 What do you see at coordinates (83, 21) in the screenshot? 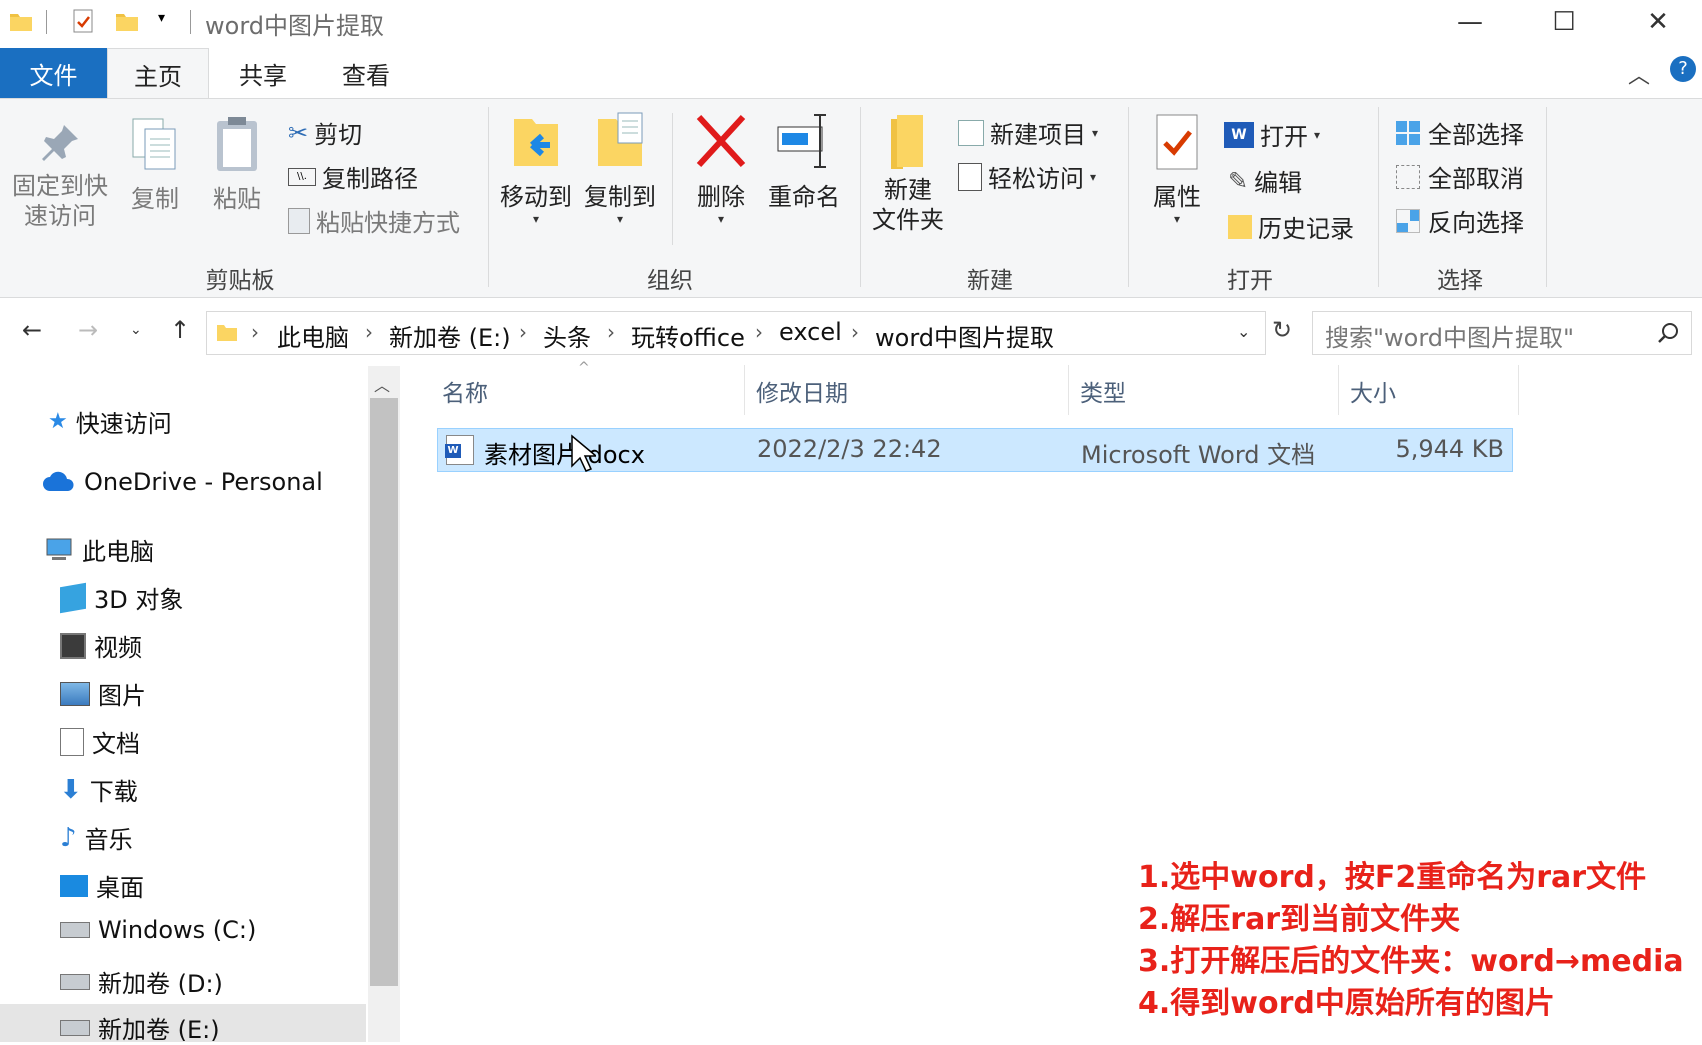
I see `properties-qat-icon` at bounding box center [83, 21].